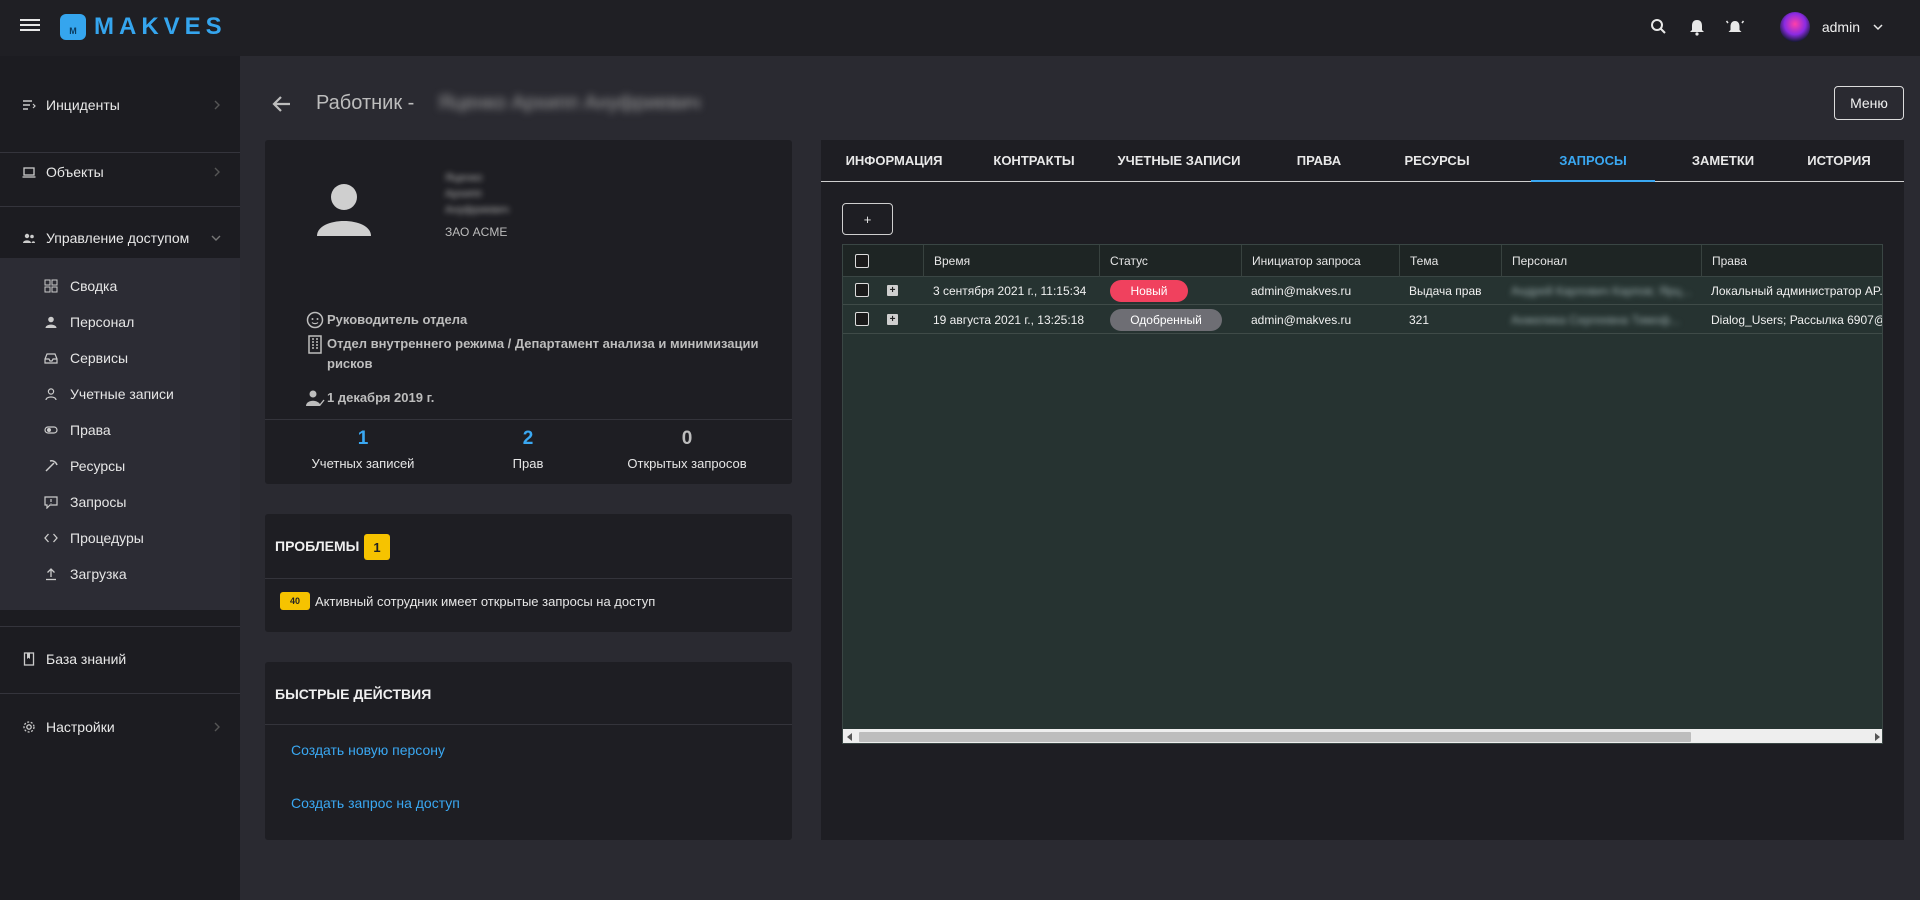 This screenshot has width=1920, height=900. I want to click on sidebar-item-objects: Объекты, so click(120, 172).